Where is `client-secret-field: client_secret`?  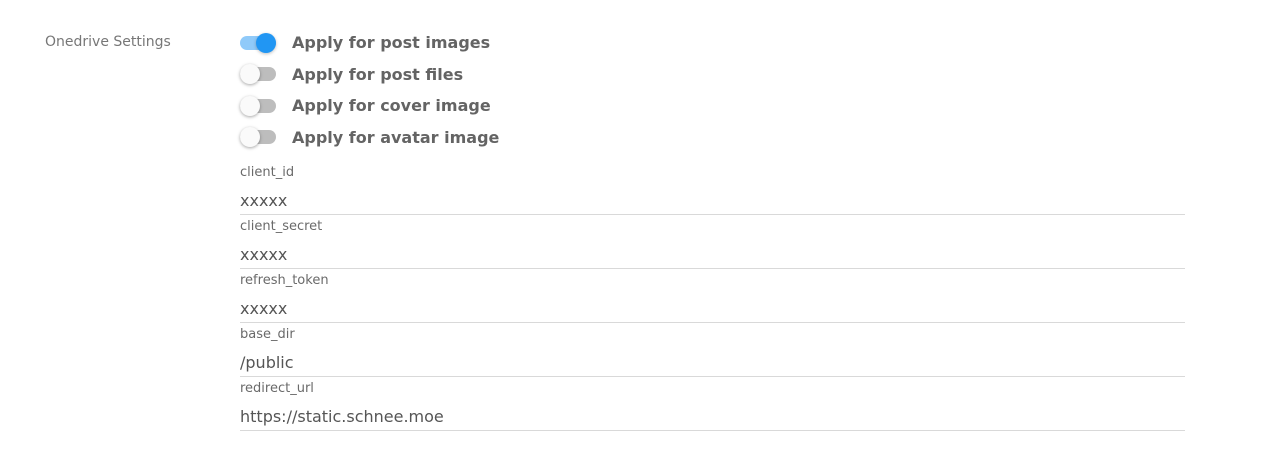
client-secret-field: client_secret is located at coordinates (712, 242).